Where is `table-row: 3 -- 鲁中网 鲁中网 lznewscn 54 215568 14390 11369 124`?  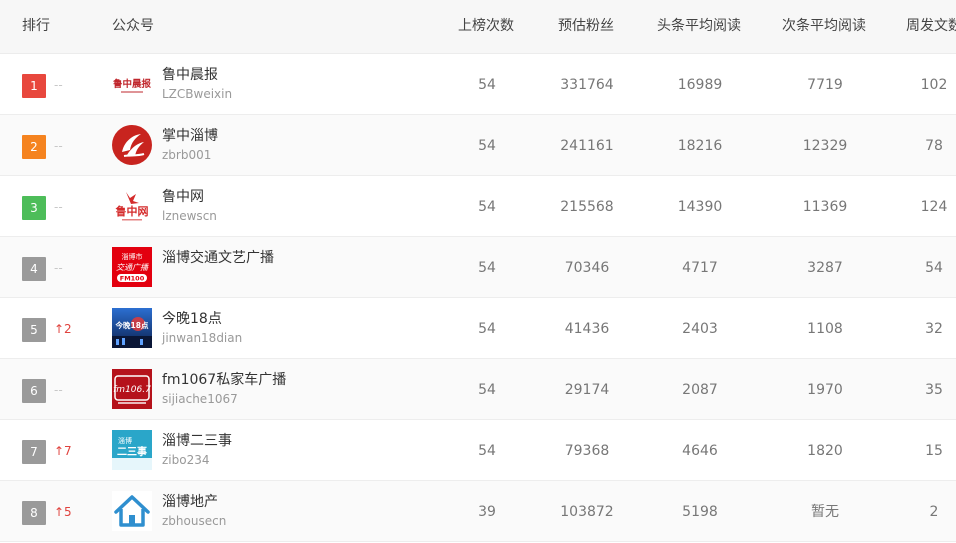 table-row: 3 -- 鲁中网 鲁中网 lznewscn 54 215568 14390 11369 124 is located at coordinates (478, 206).